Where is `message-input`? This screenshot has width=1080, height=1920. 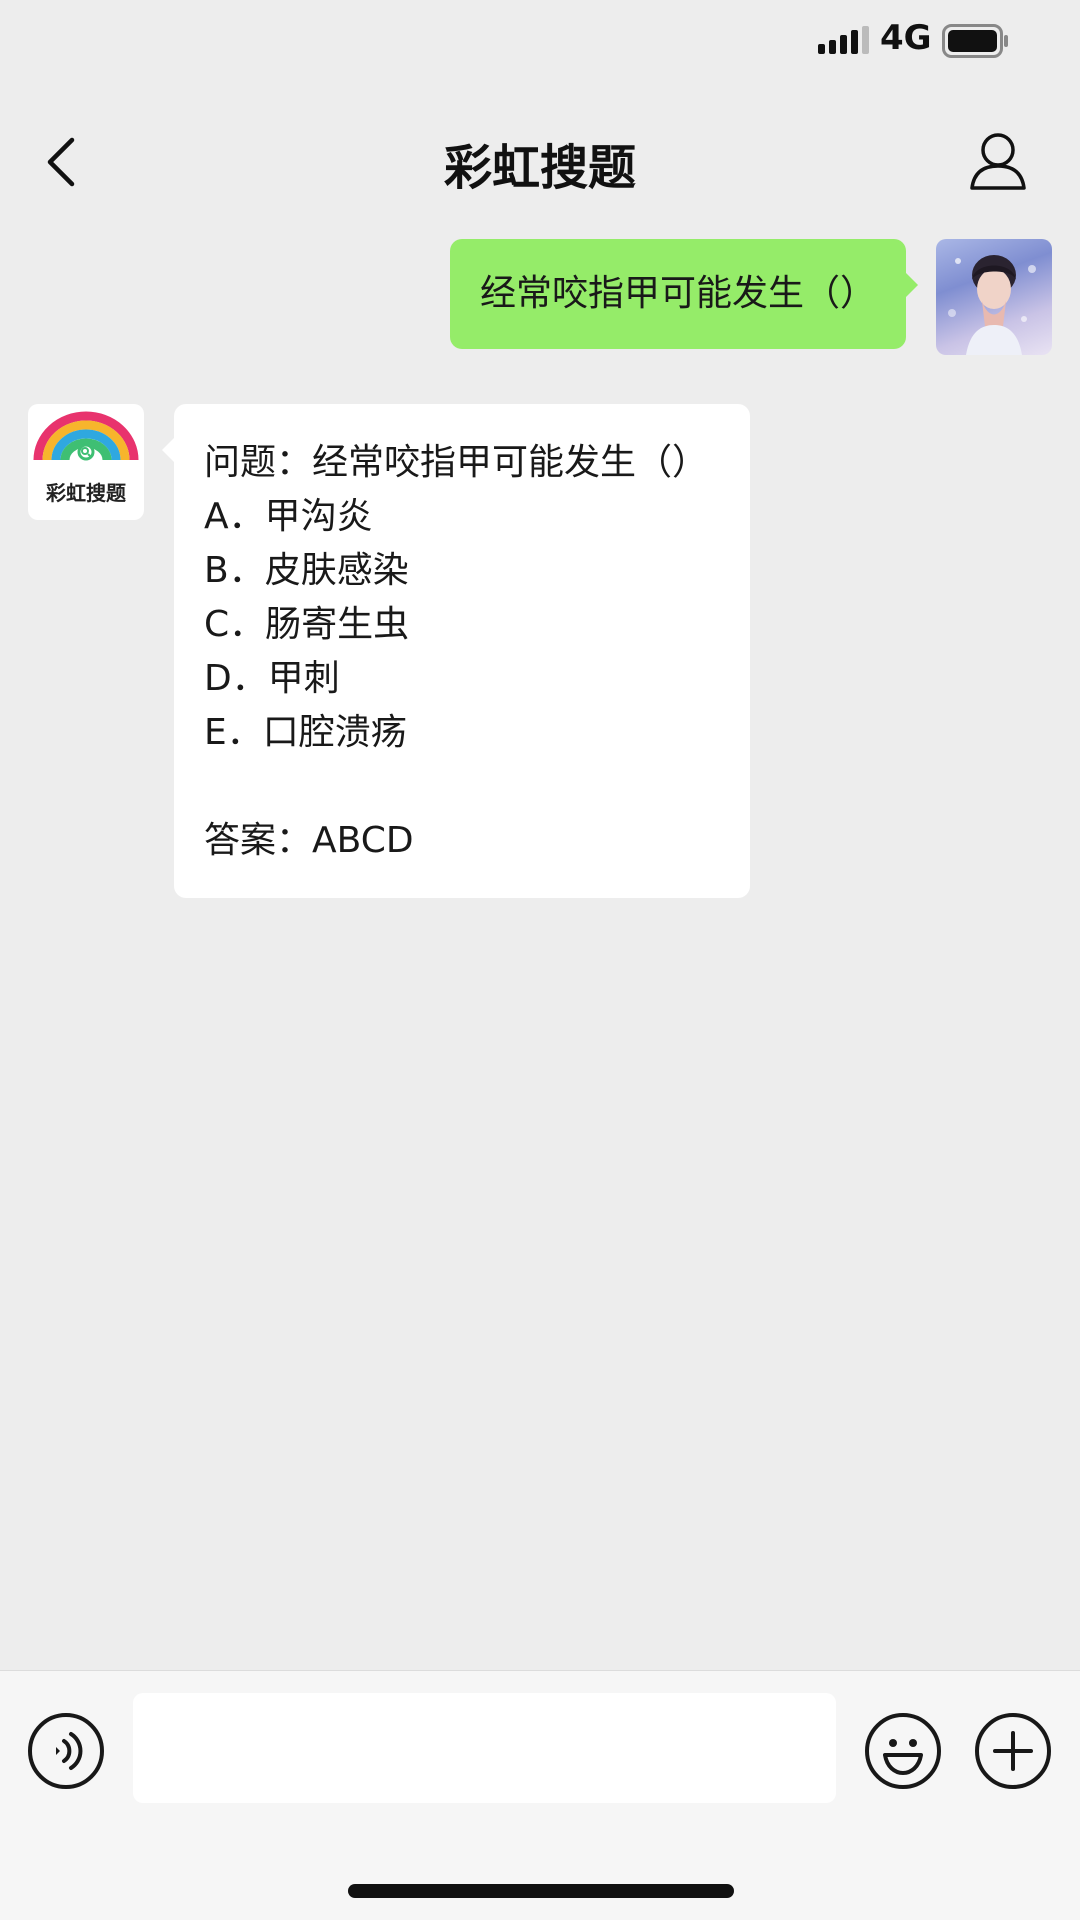
message-input is located at coordinates (484, 1748).